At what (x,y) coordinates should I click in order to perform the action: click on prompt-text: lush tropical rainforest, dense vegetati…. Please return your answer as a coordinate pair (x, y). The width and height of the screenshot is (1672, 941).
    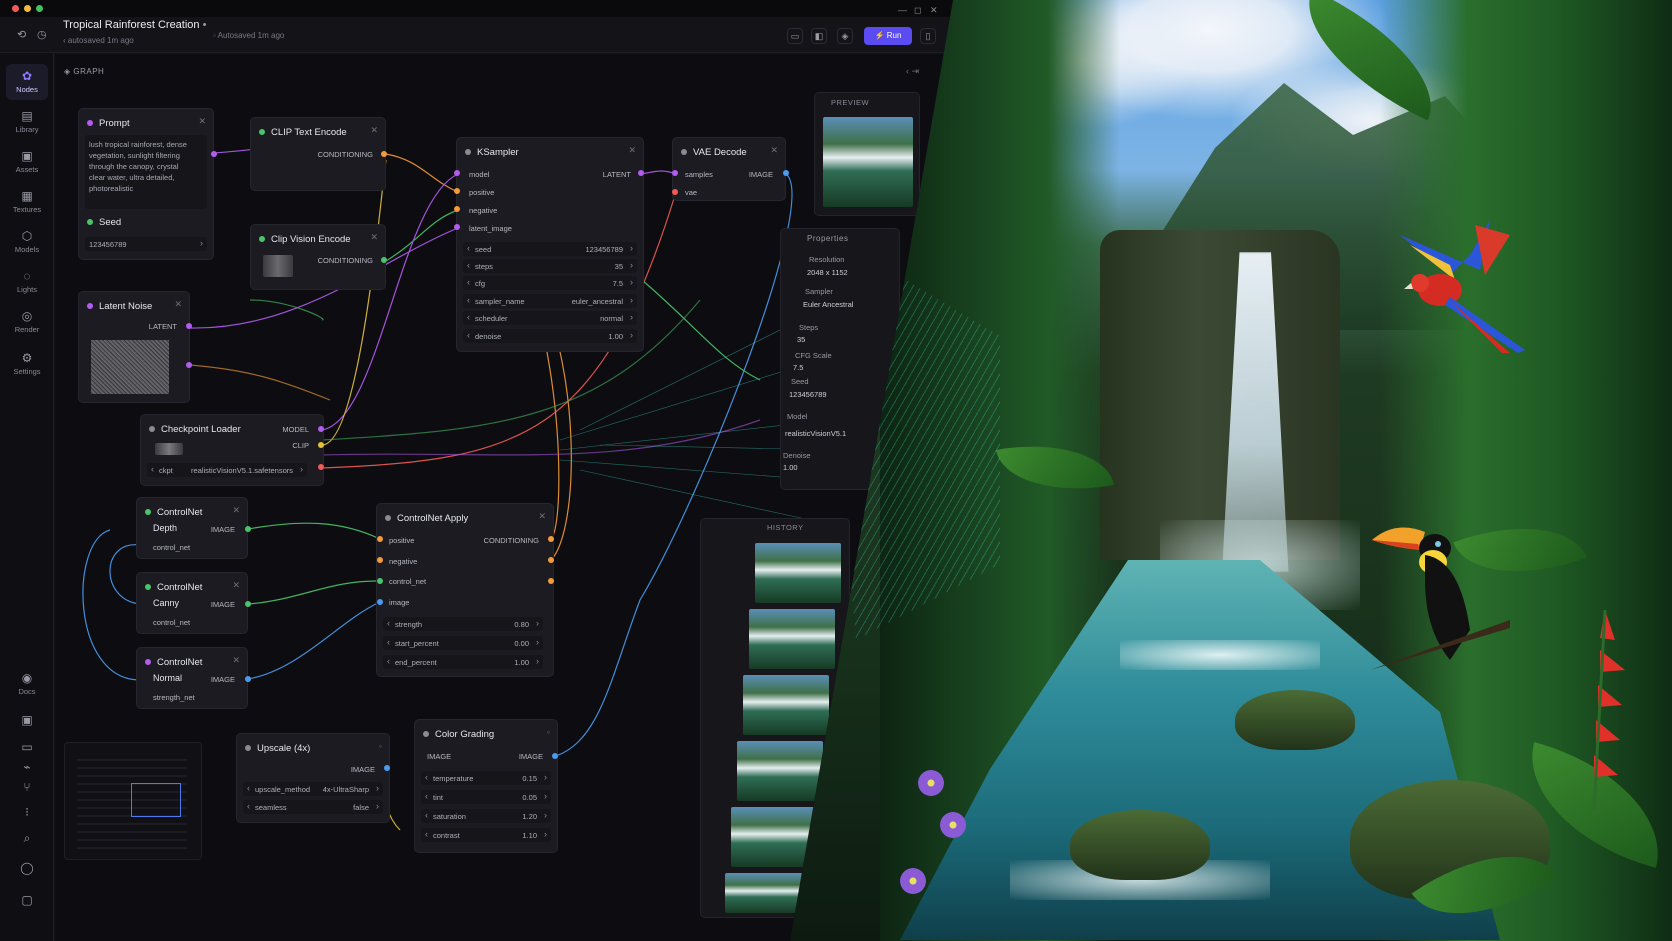
    Looking at the image, I should click on (141, 166).